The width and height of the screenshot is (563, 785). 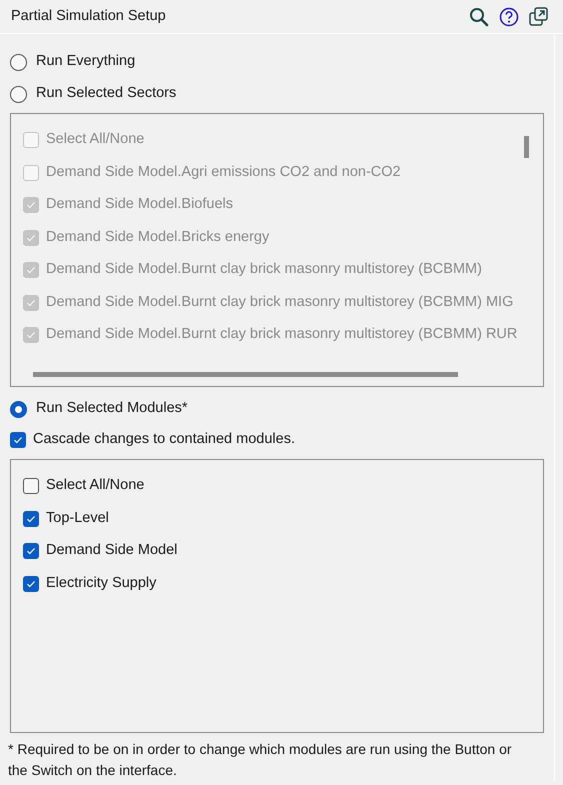 I want to click on checkbox-label: Cascade changes to contained modules., so click(x=164, y=440).